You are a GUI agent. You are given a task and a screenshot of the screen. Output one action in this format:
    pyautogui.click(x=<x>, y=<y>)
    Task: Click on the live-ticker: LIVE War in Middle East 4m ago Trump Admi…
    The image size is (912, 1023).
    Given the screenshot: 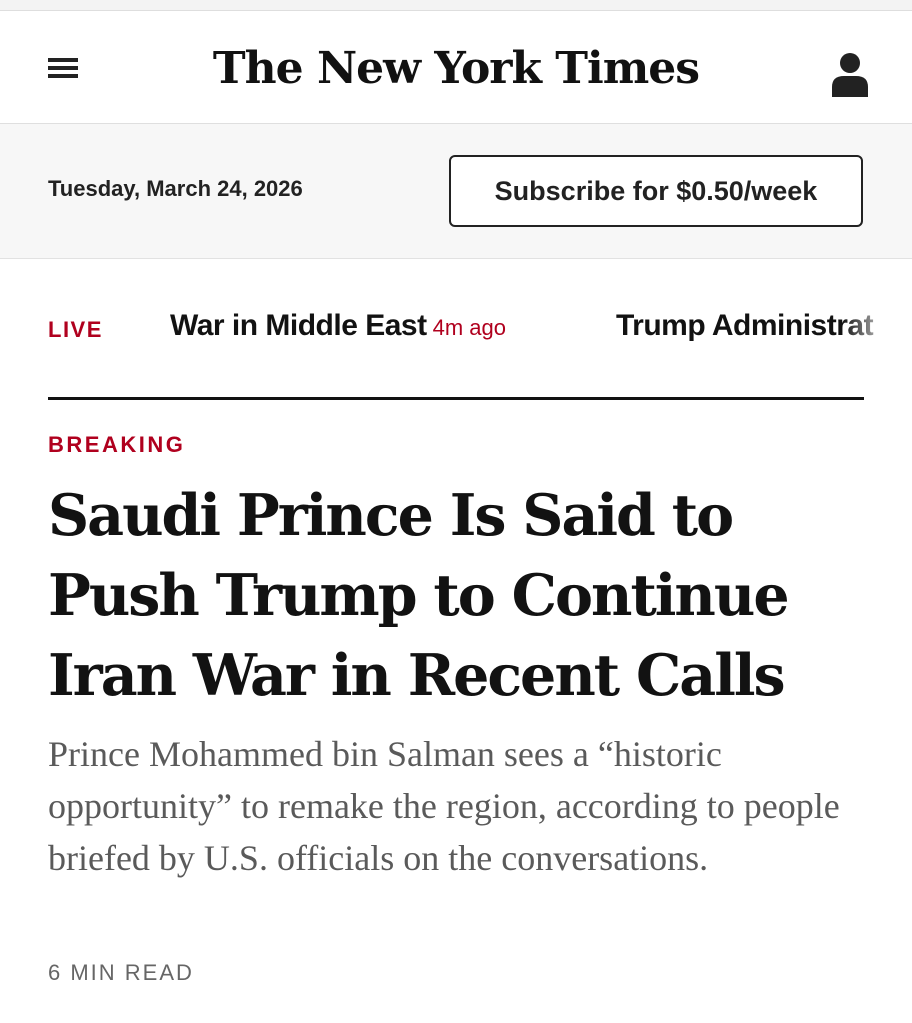 What is the action you would take?
    pyautogui.click(x=456, y=329)
    